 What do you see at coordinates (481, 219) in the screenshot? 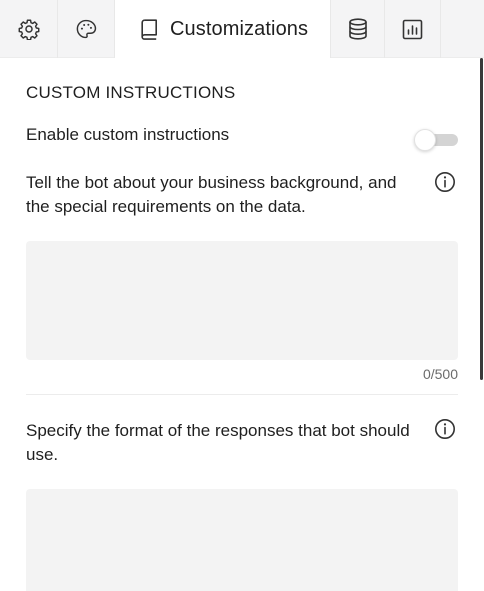
I see `scrollbar-thumb` at bounding box center [481, 219].